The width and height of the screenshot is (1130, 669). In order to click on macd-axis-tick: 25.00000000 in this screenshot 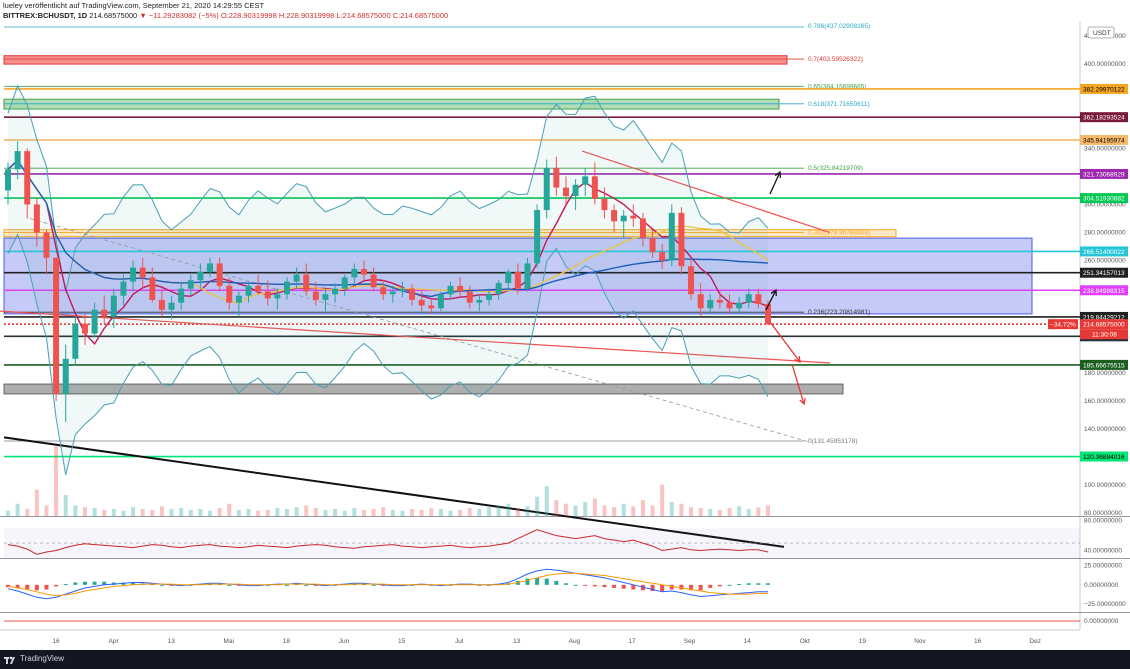, I will do `click(1103, 565)`.